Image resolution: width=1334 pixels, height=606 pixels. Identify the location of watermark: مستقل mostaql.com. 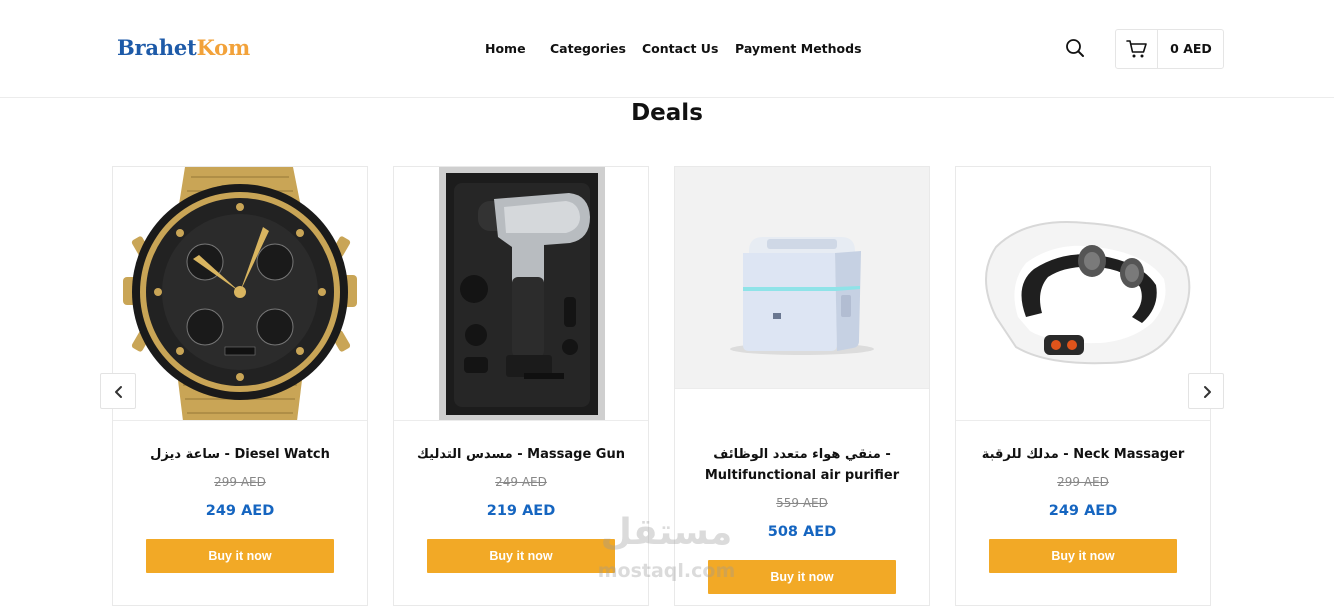
(666, 549).